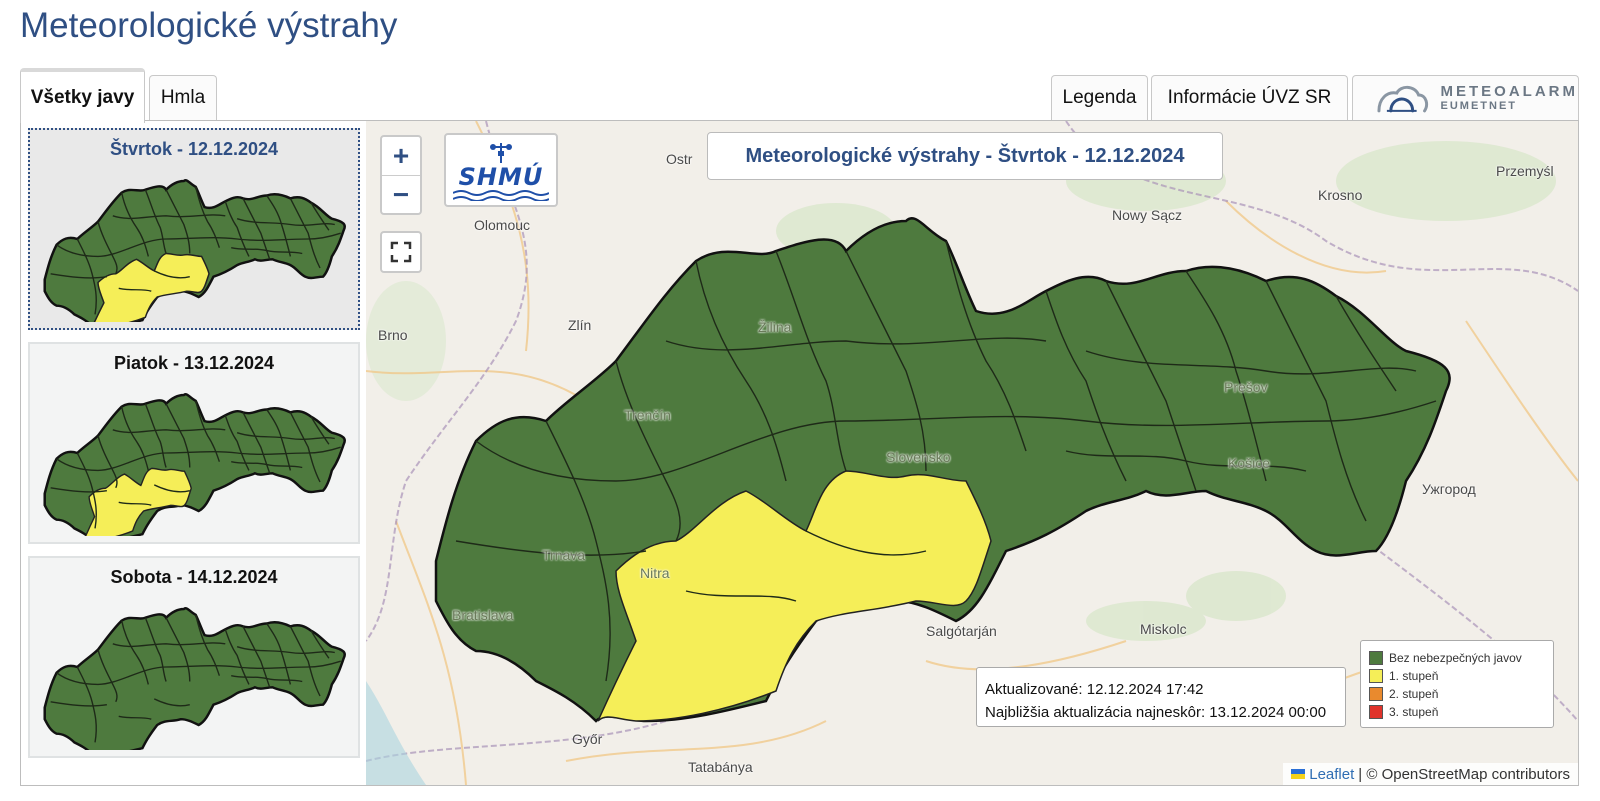 This screenshot has height=801, width=1600. I want to click on wave-icon, so click(501, 195).